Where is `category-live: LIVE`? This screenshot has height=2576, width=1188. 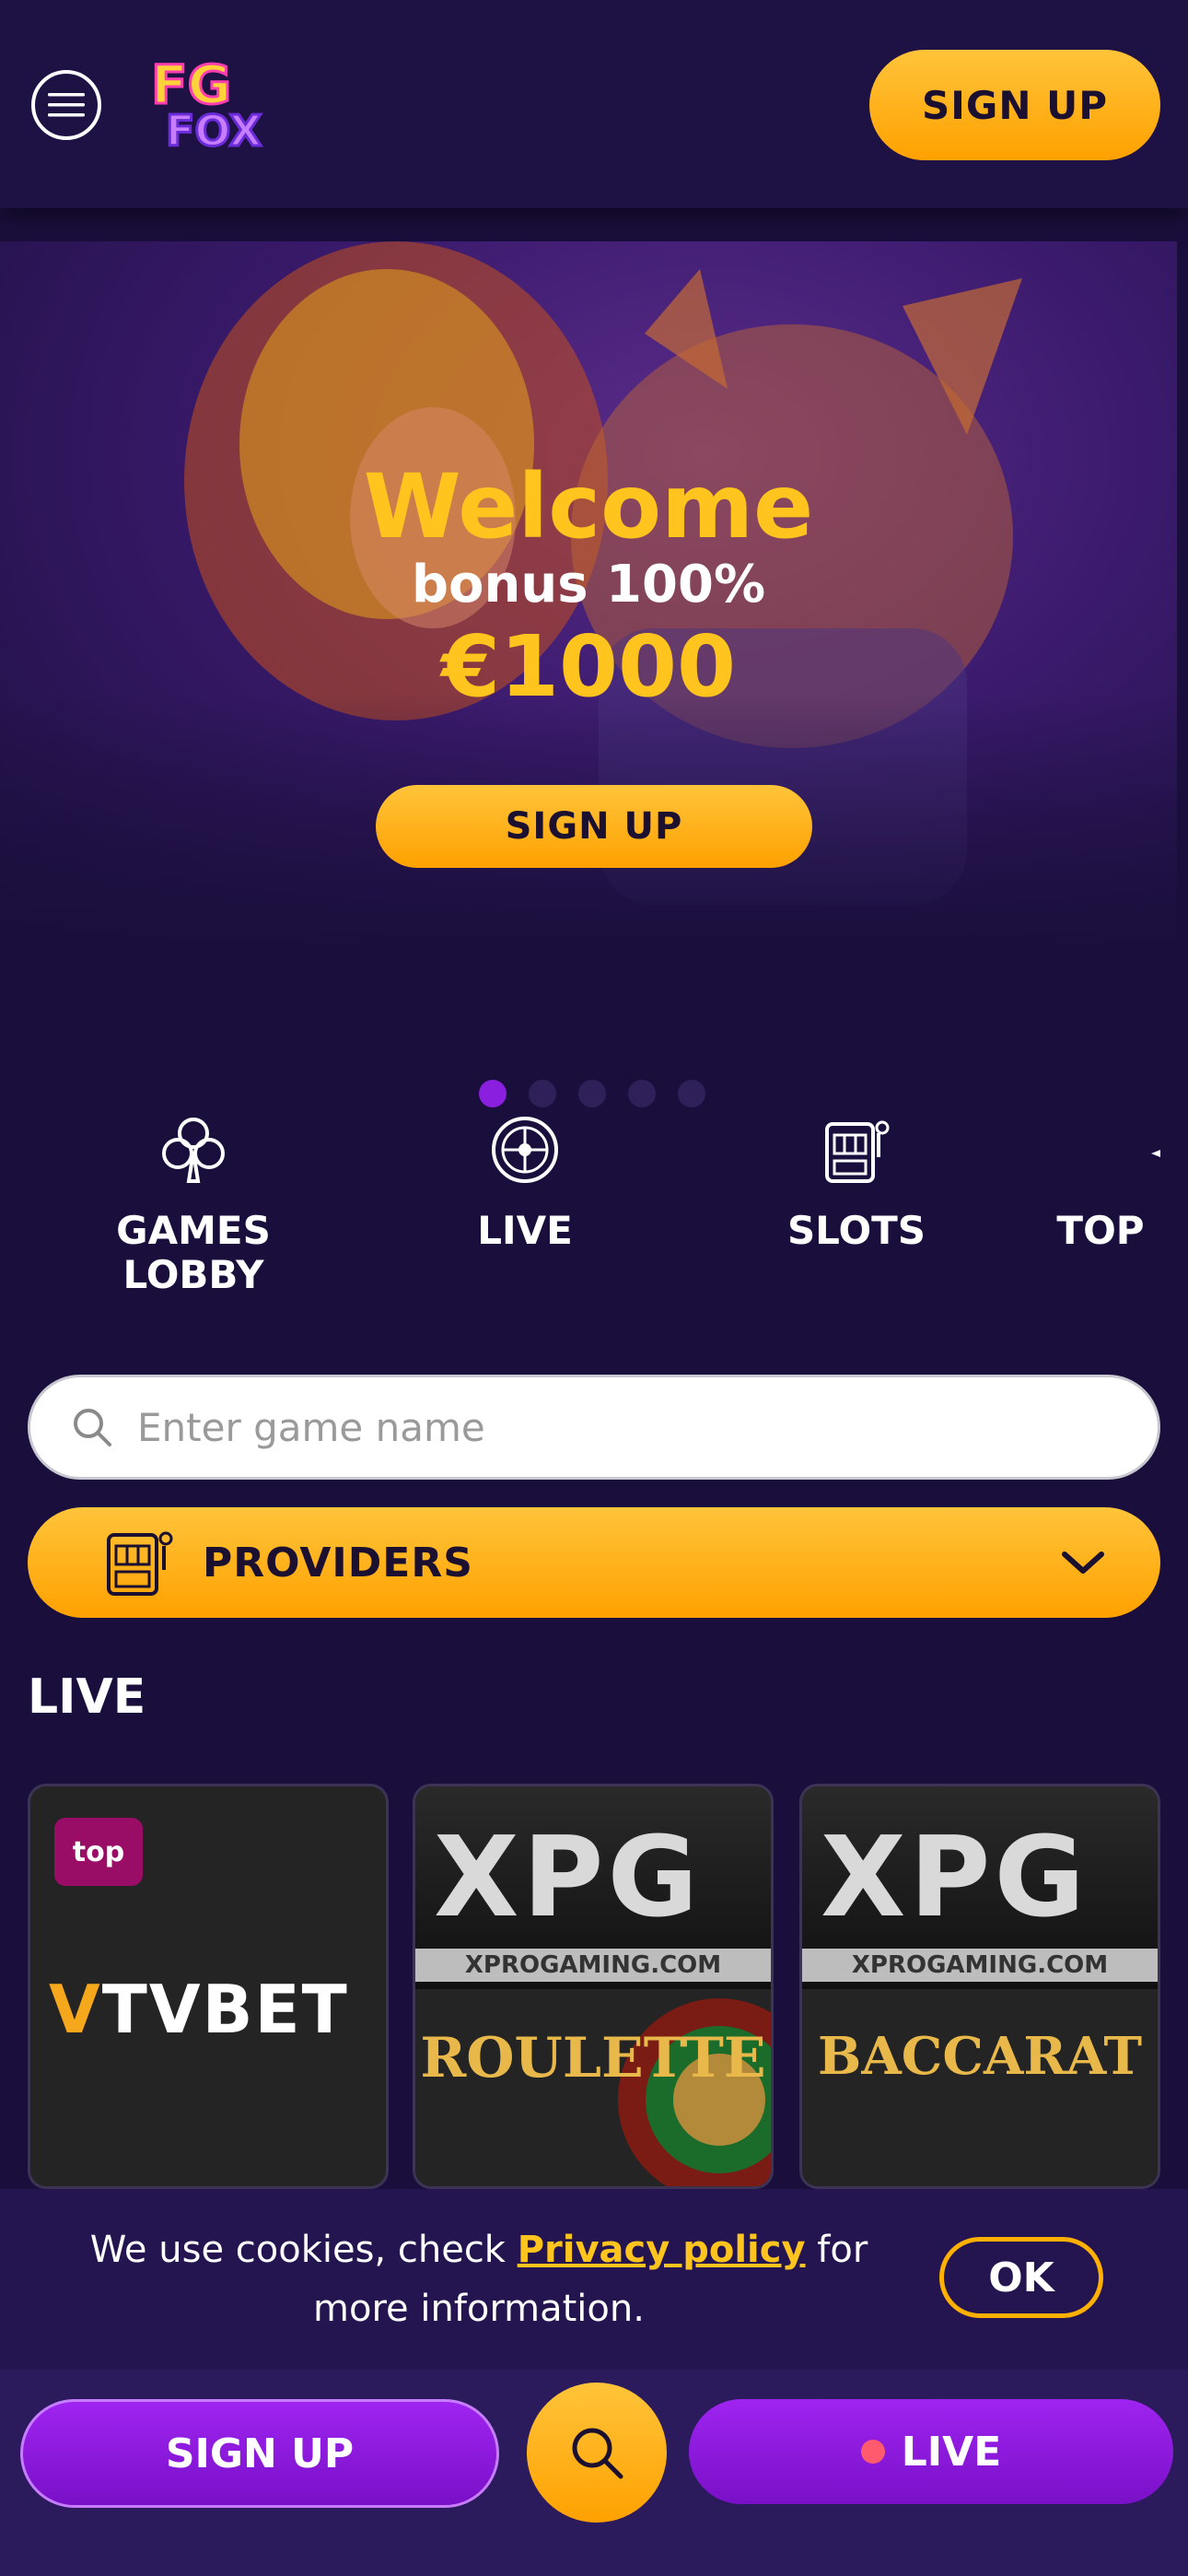 category-live: LIVE is located at coordinates (525, 1179).